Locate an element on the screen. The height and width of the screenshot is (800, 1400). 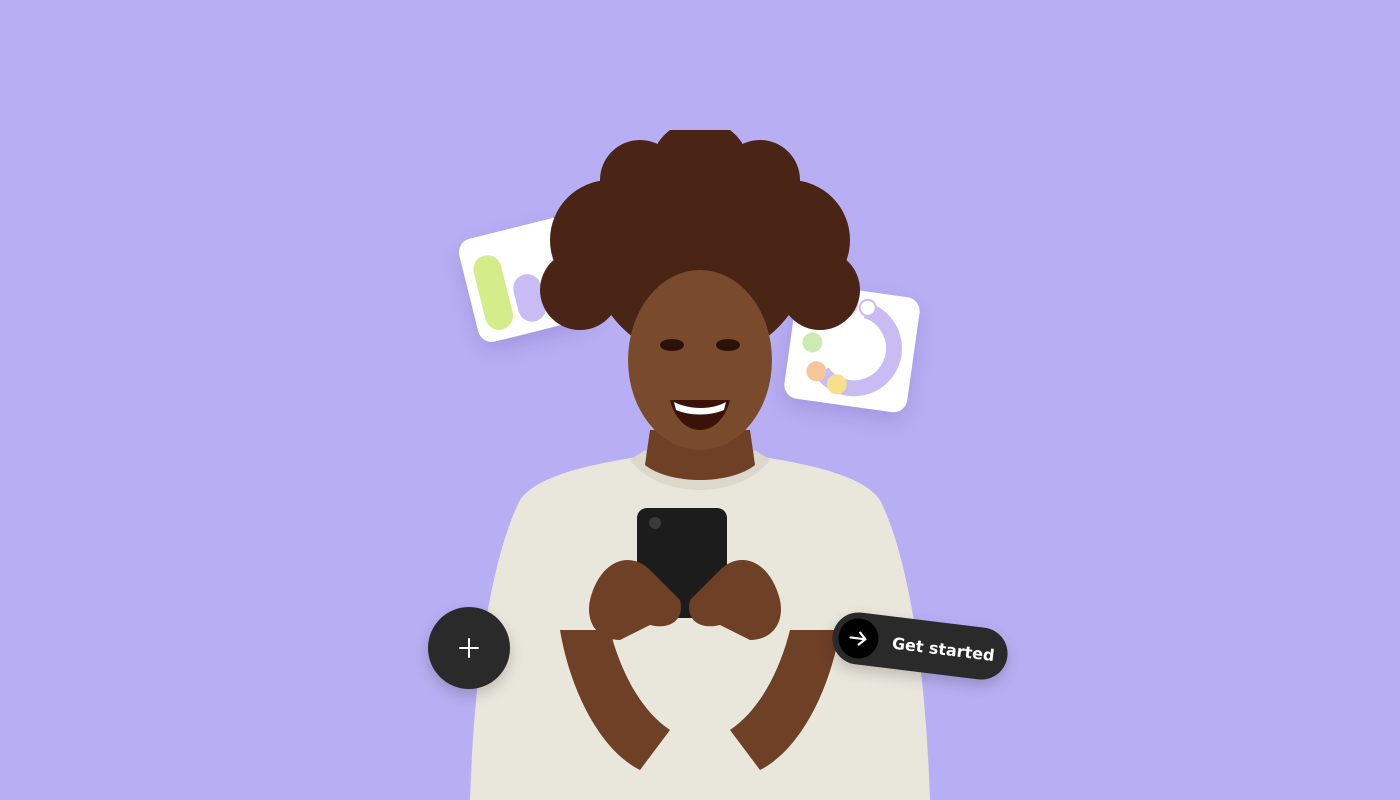
plus-icon is located at coordinates (469, 648).